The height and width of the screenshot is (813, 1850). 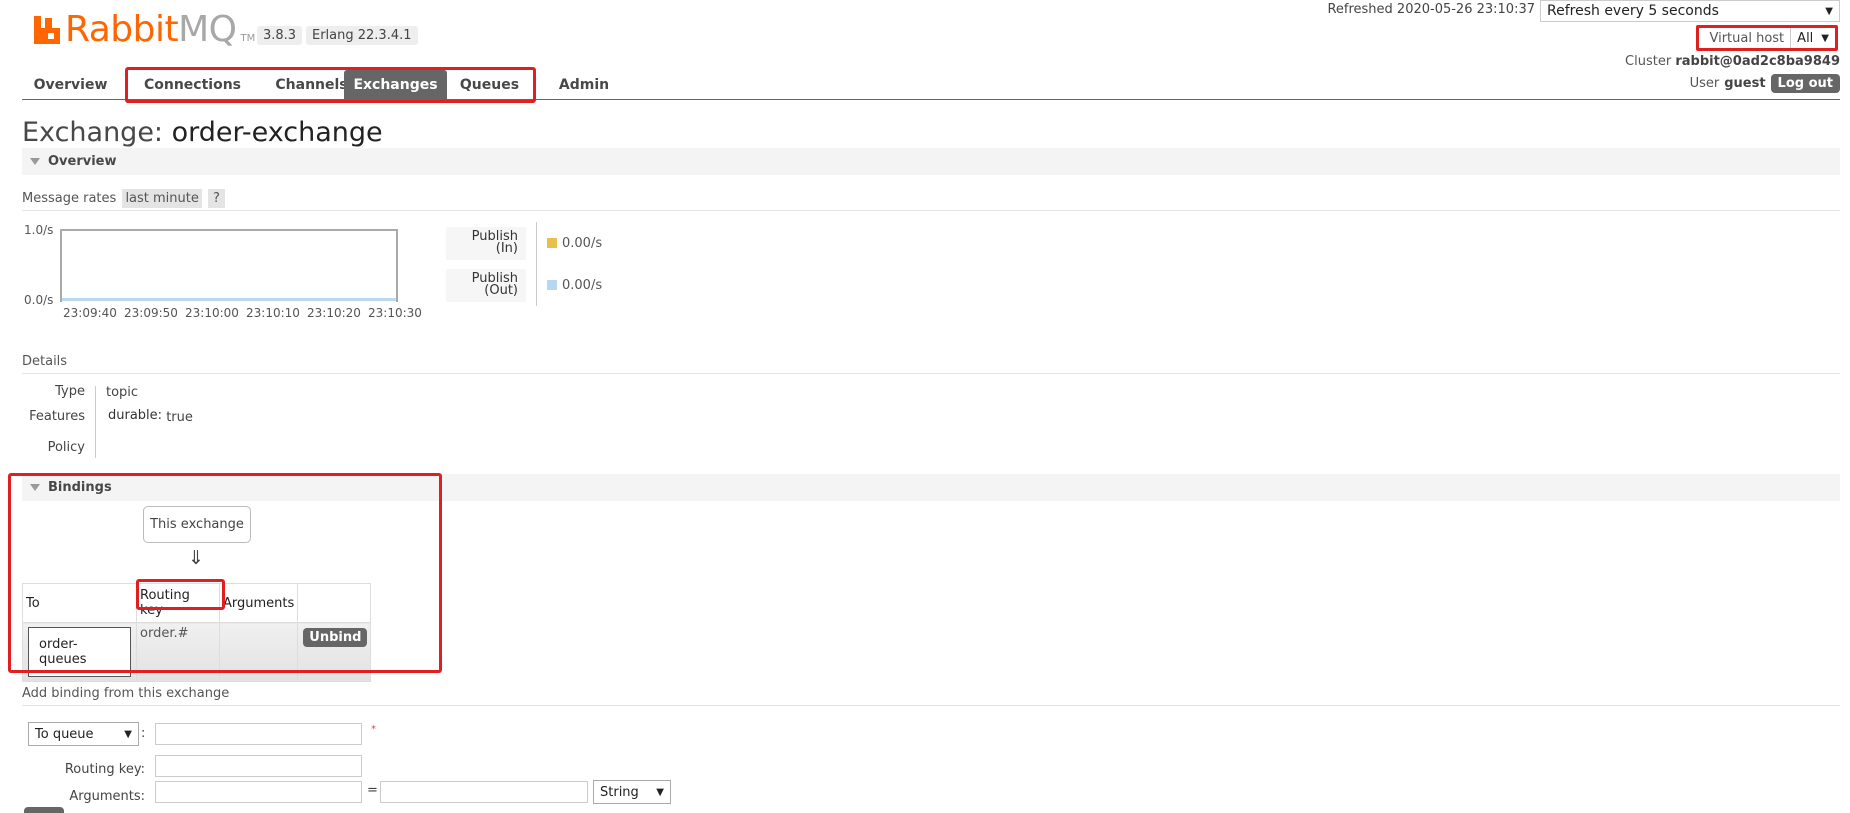 I want to click on message-rates-header: Message rates last minute ?, so click(x=931, y=200).